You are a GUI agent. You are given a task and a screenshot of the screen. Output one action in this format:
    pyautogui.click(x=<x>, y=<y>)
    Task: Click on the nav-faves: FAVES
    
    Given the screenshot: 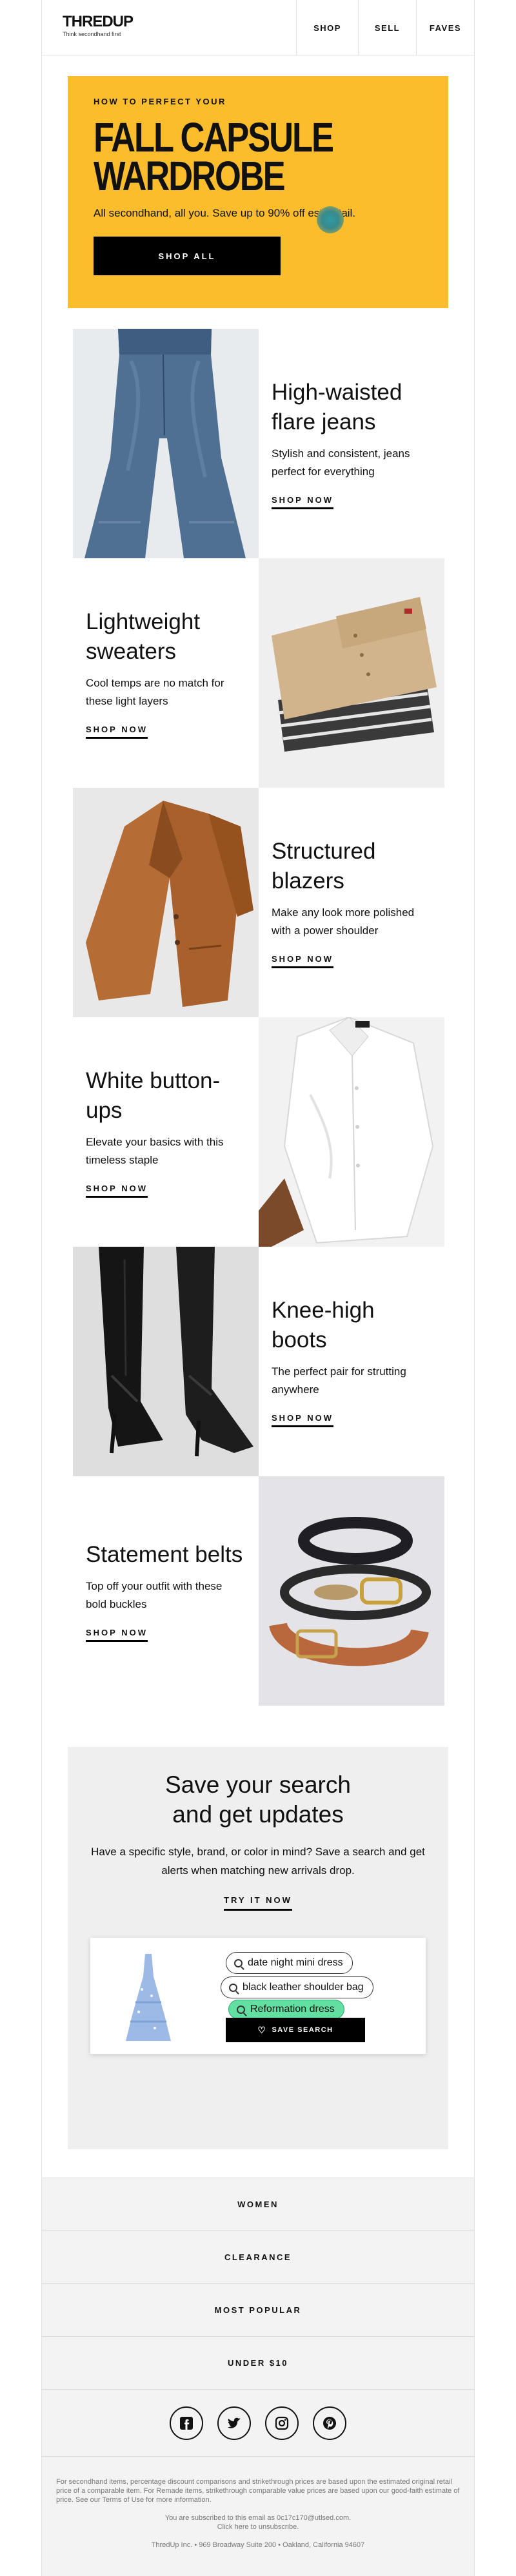 What is the action you would take?
    pyautogui.click(x=445, y=28)
    